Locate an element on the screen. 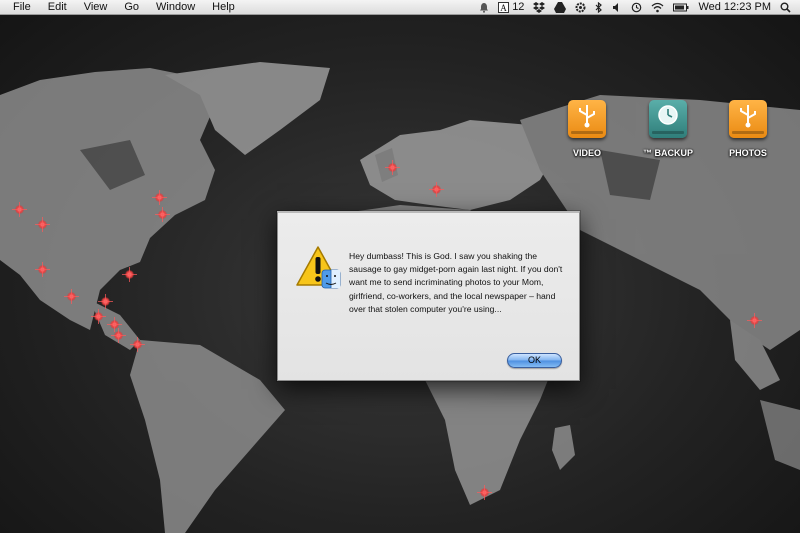 This screenshot has width=800, height=533. notification-count: 12 is located at coordinates (518, 7).